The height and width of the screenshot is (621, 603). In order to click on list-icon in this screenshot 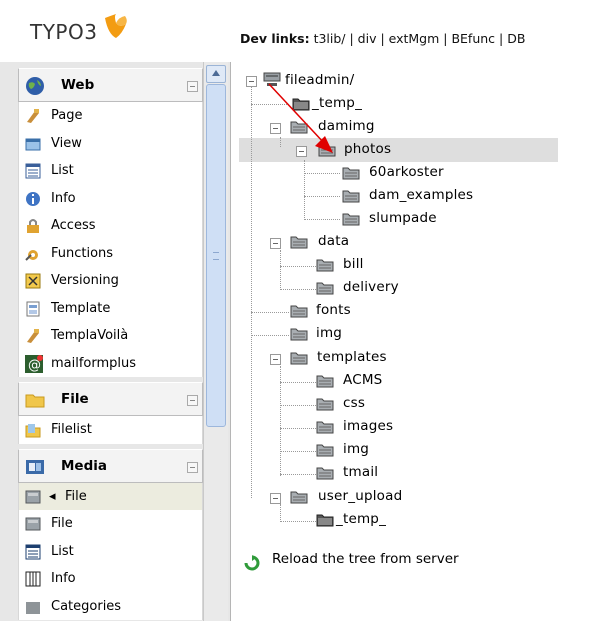, I will do `click(33, 171)`.